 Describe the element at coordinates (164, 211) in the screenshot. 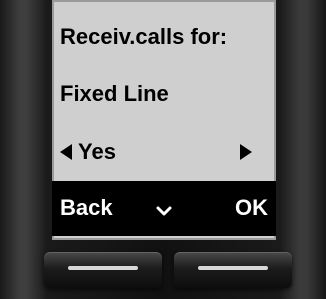

I see `chevron-down-icon` at that location.